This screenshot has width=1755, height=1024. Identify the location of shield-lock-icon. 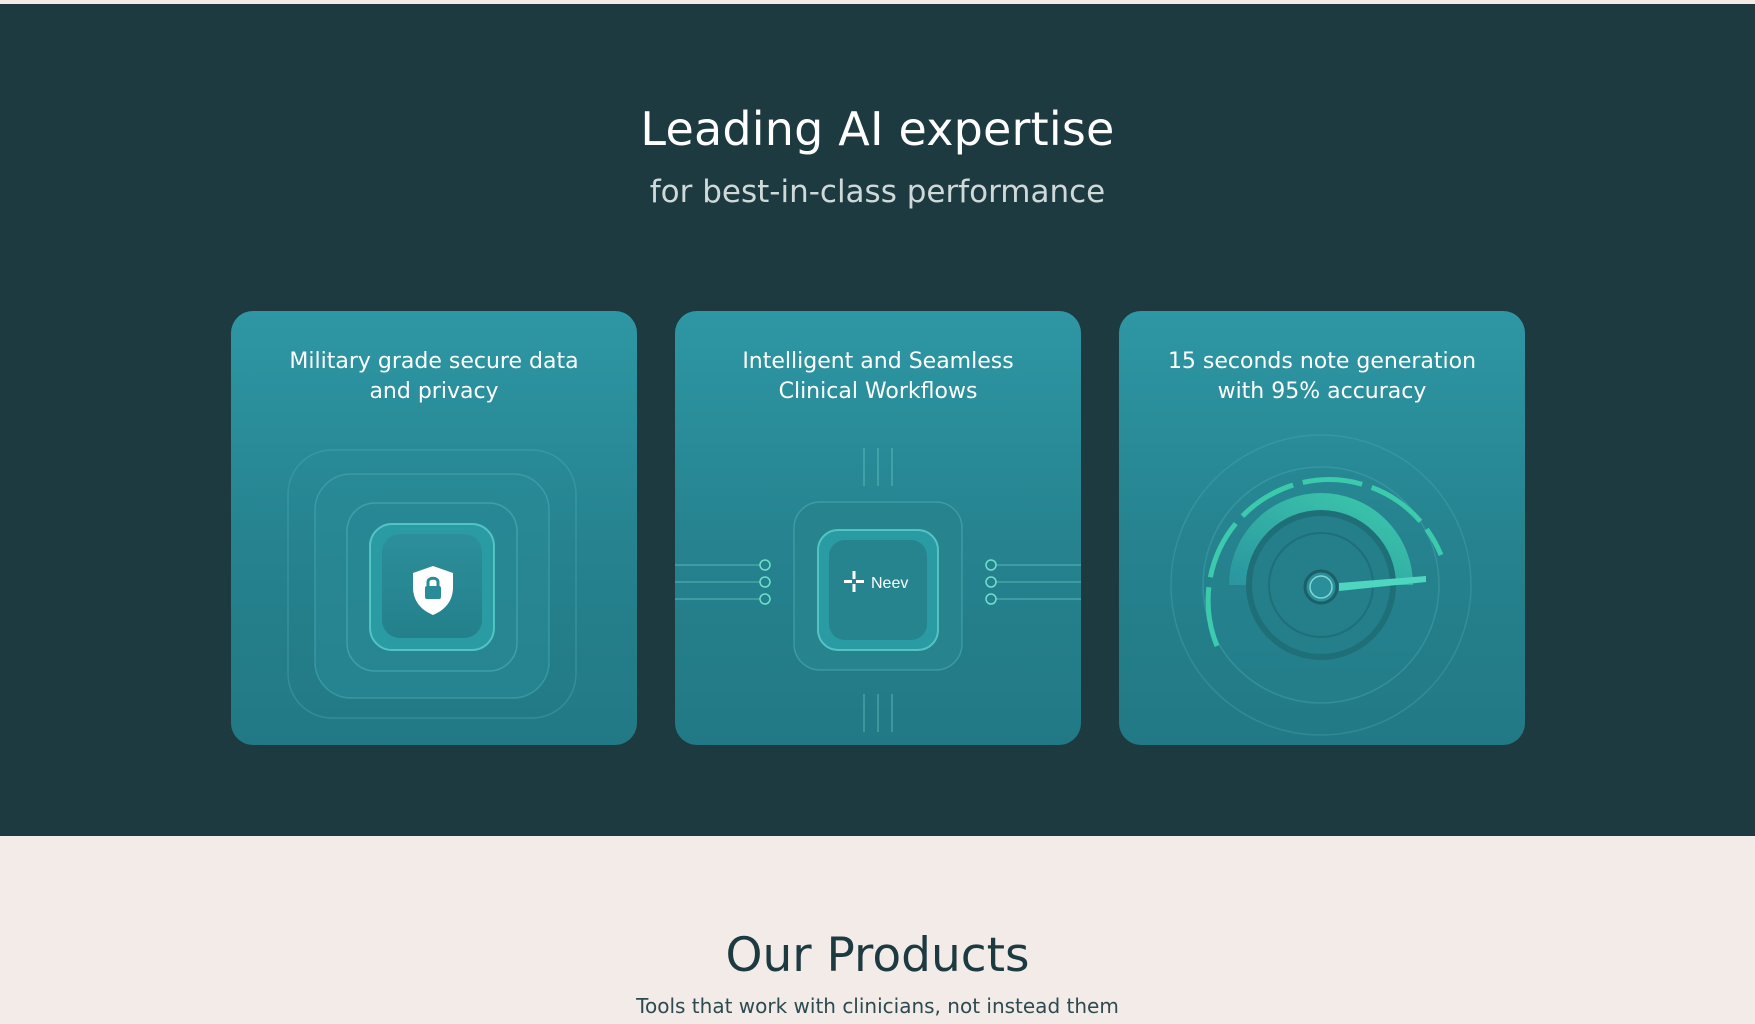
(432, 584).